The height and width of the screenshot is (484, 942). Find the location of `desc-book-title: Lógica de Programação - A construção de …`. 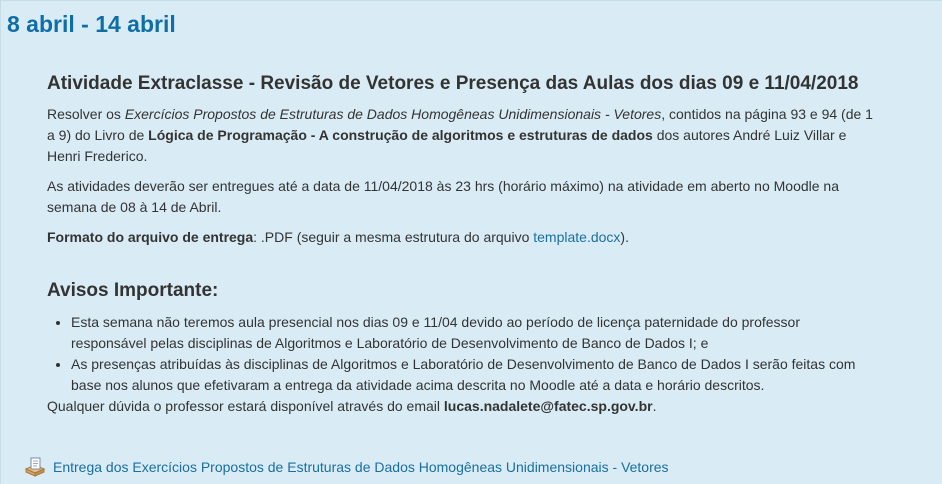

desc-book-title: Lógica de Programação - A construção de … is located at coordinates (400, 135).